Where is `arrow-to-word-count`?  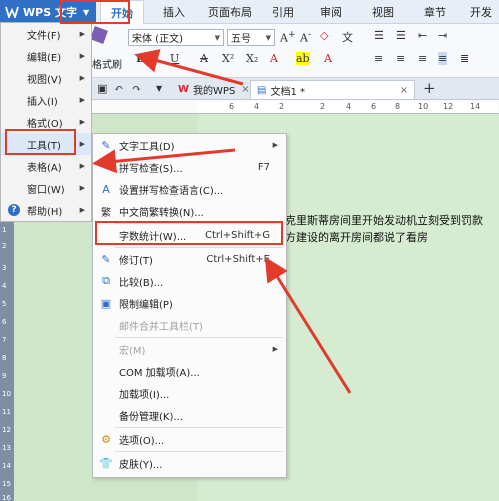 arrow-to-word-count is located at coordinates (308, 325).